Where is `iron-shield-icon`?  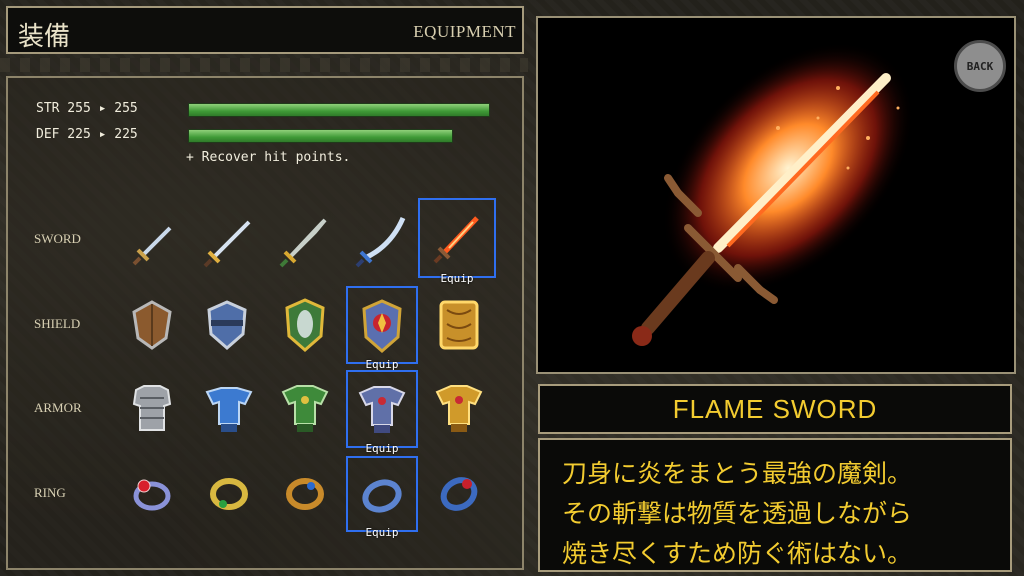
iron-shield-icon is located at coordinates (227, 325).